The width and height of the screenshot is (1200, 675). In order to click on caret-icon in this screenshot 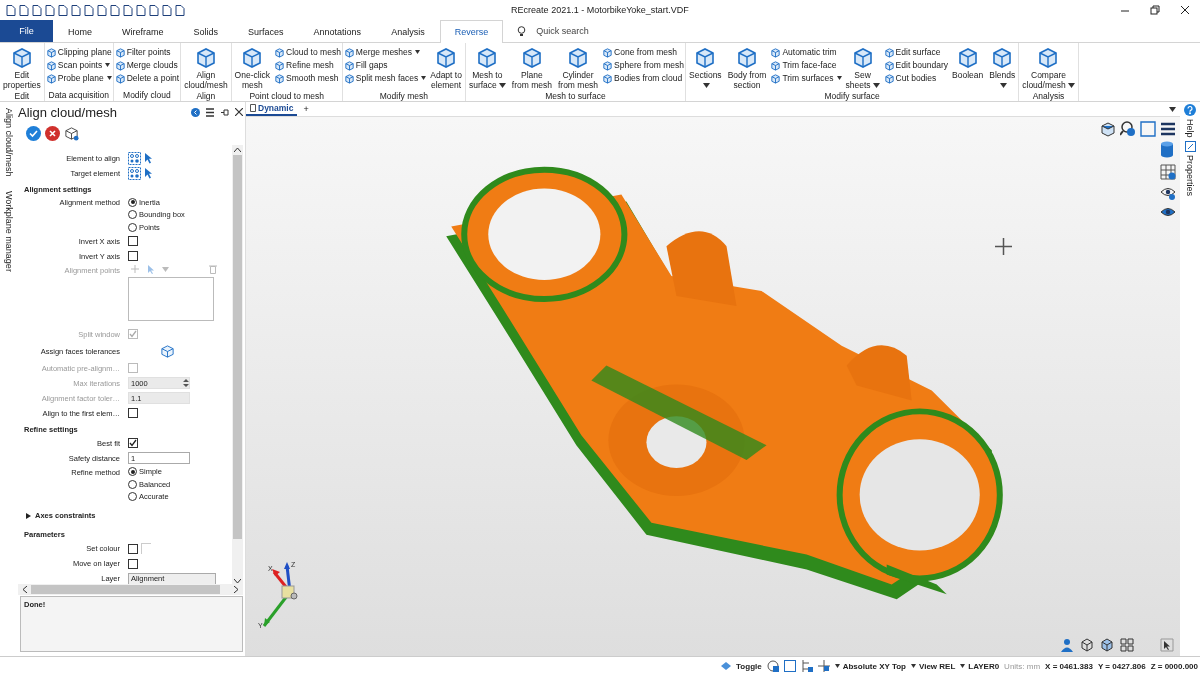, I will do `click(1172, 109)`.